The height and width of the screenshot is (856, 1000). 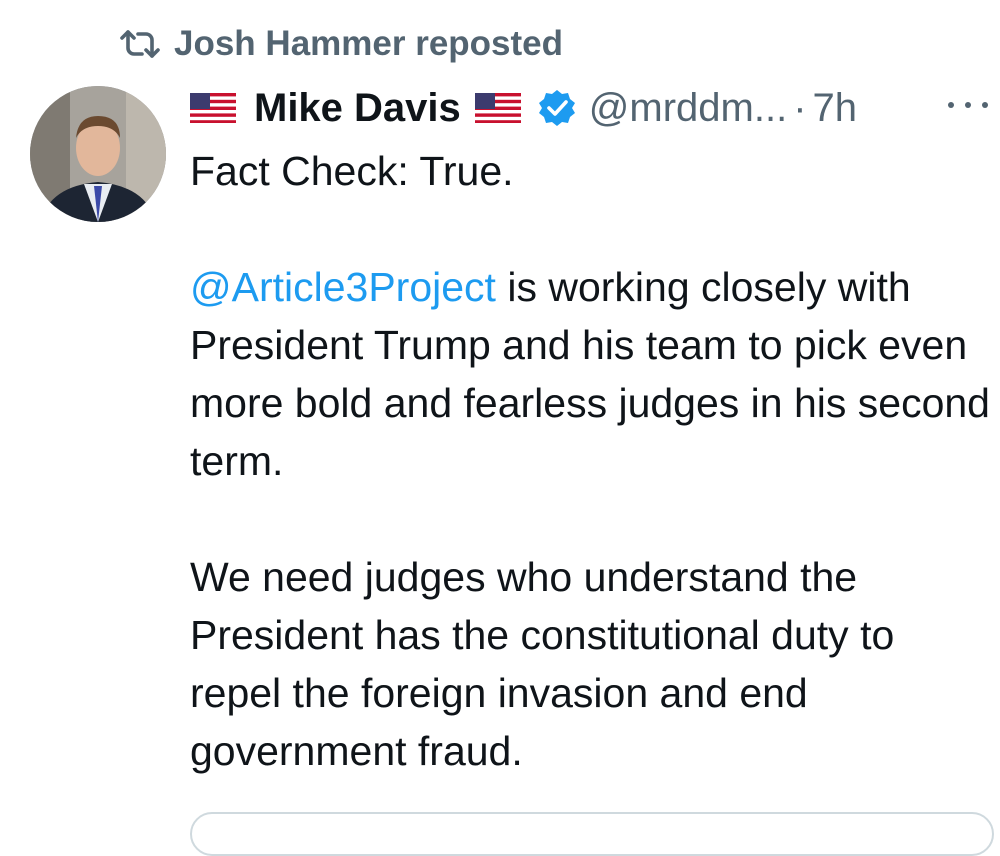 What do you see at coordinates (557, 108) in the screenshot?
I see `verified-badge-icon` at bounding box center [557, 108].